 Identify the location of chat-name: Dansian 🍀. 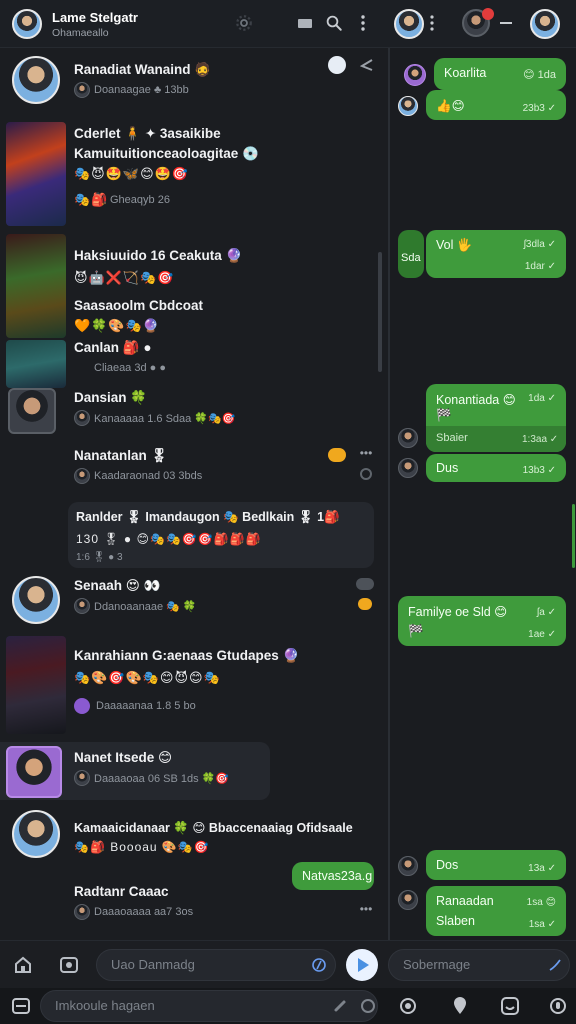
(111, 397).